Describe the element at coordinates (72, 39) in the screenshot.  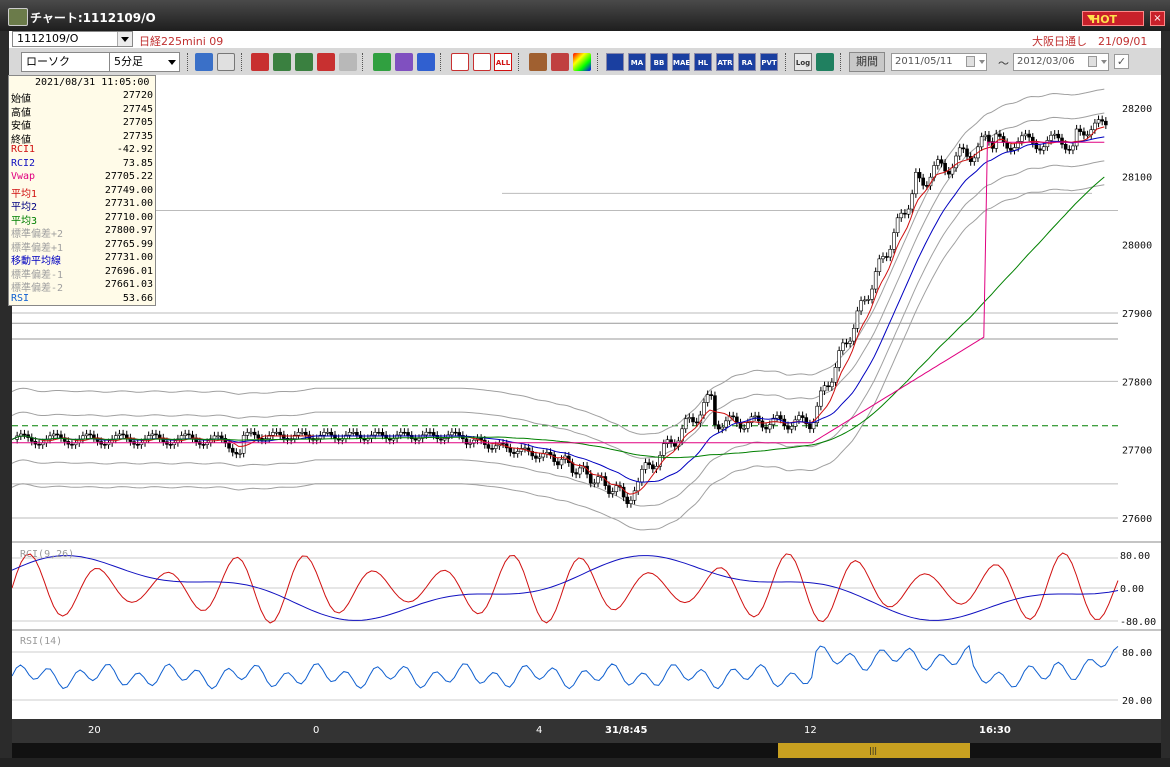
I see `symbol-select: 1112109/O` at that location.